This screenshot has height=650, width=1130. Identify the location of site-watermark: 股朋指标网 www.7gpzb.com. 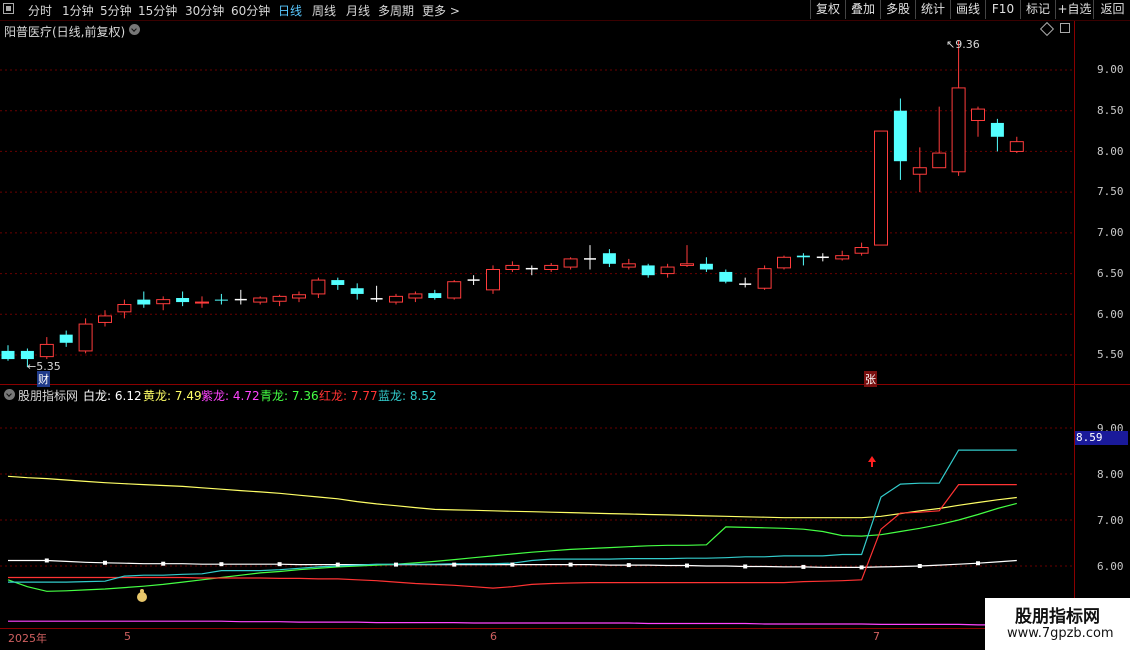
(1057, 624).